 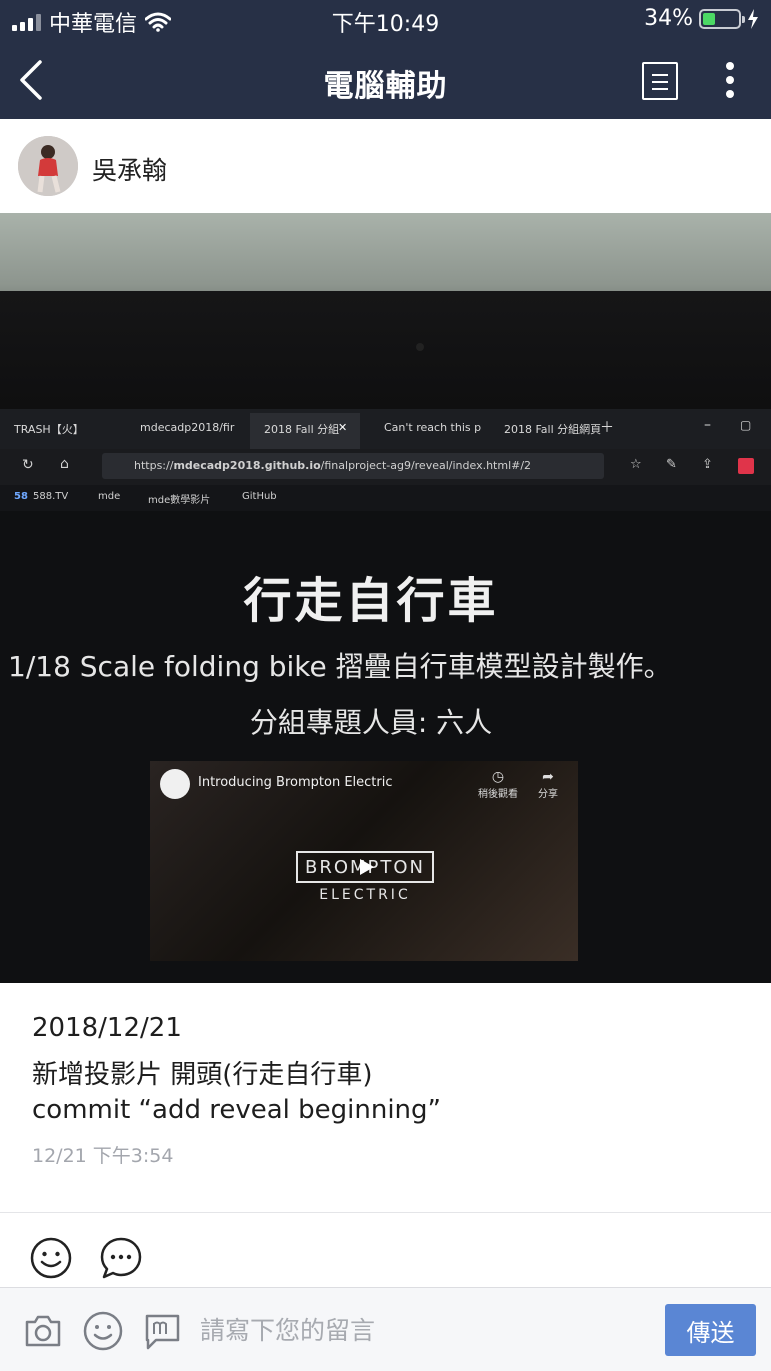 I want to click on photo-video-share: ➦ 分享, so click(x=548, y=784).